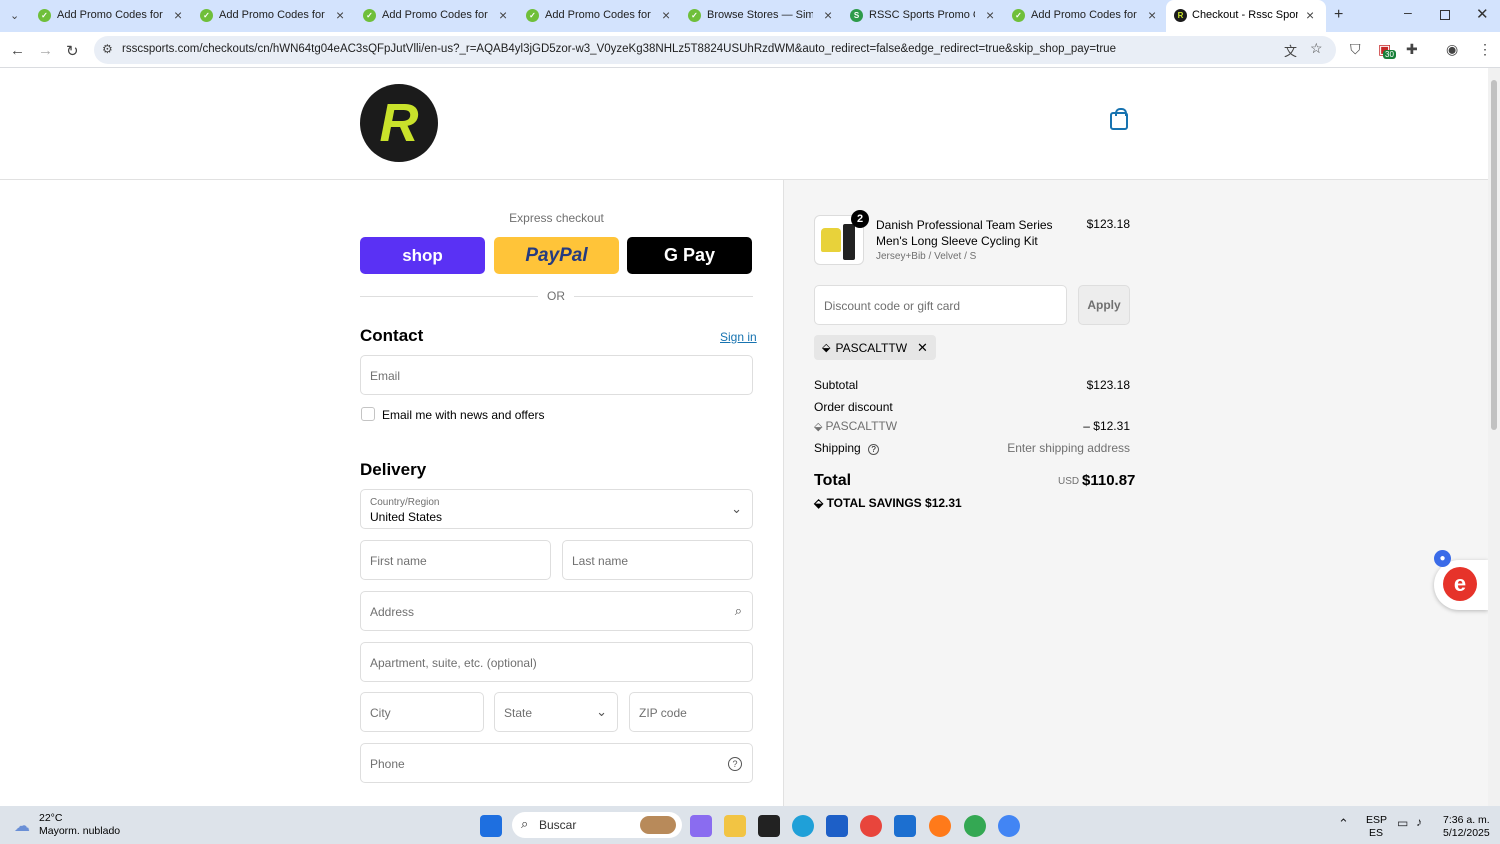 The height and width of the screenshot is (844, 1500). I want to click on back-icon: ←, so click(17, 50).